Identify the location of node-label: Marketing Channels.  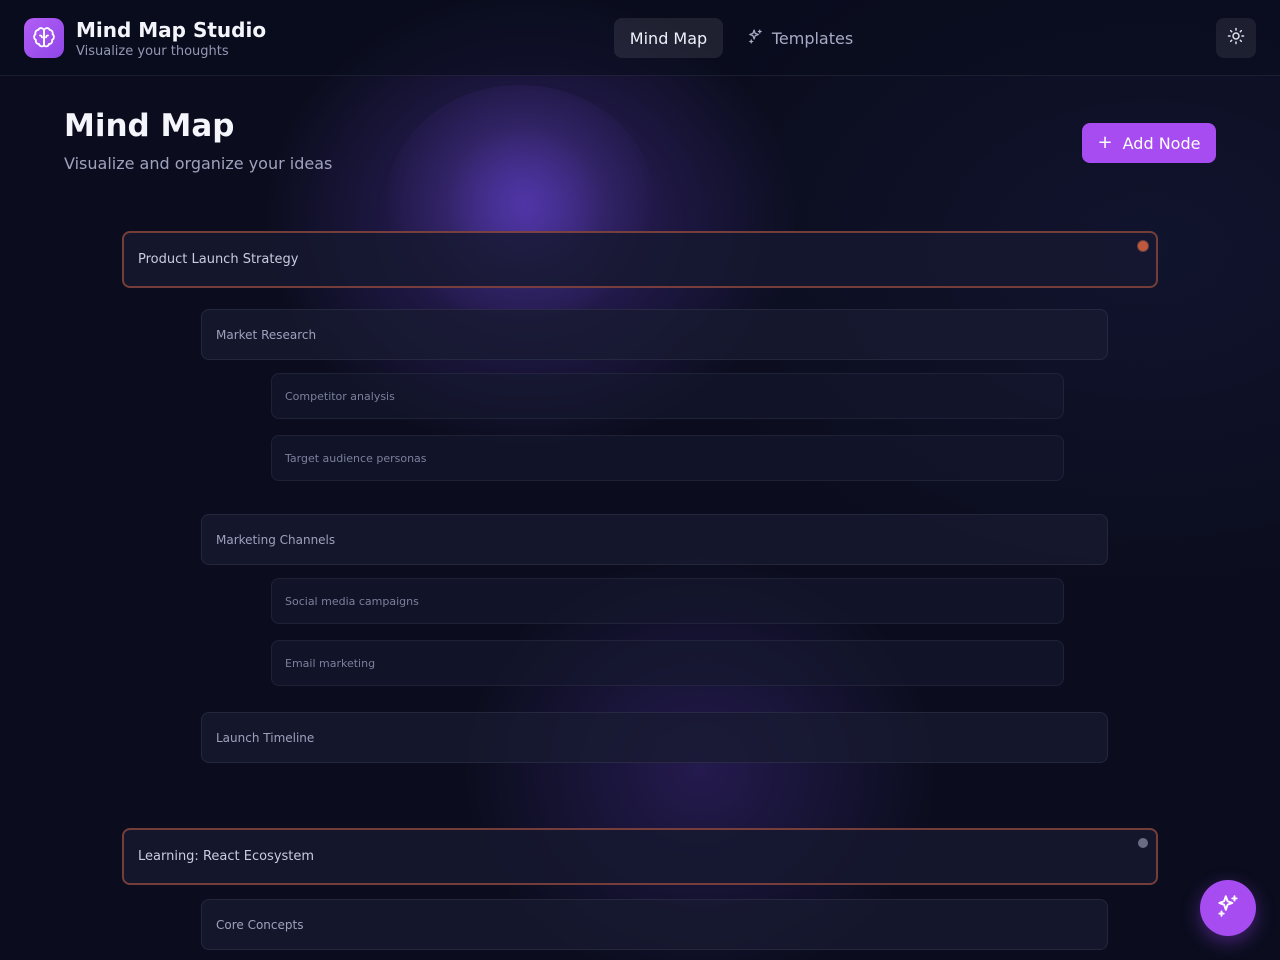
(276, 539).